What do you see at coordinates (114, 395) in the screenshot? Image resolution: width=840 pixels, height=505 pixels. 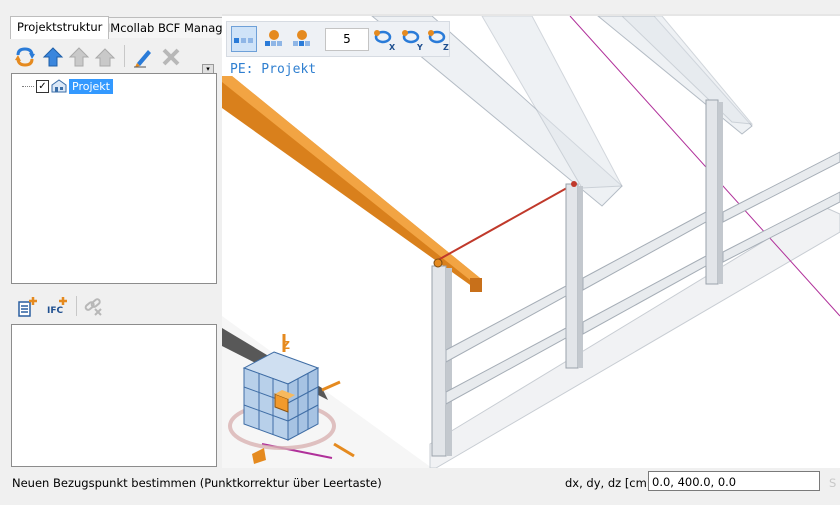 I see `object-list-panel` at bounding box center [114, 395].